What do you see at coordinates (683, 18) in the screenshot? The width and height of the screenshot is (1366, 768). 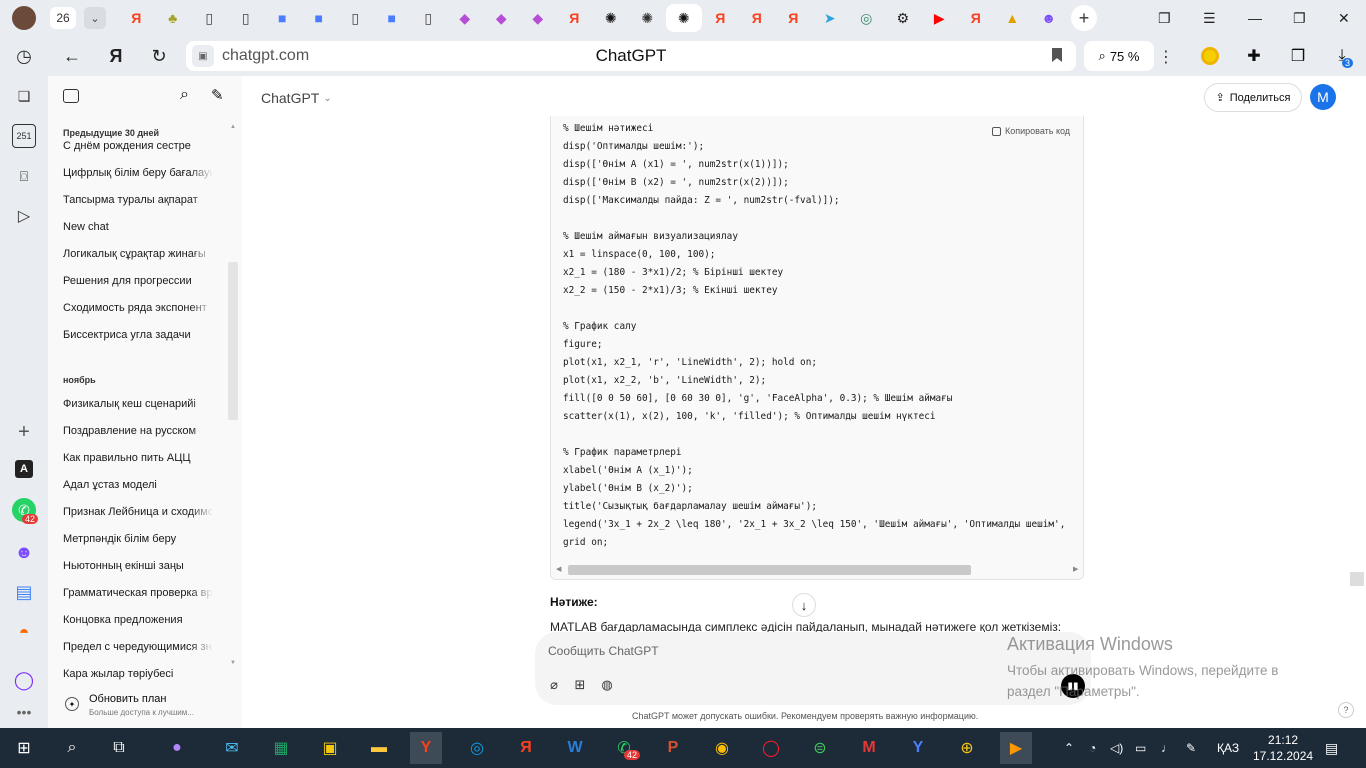 I see `browser-tab-16: ✺` at bounding box center [683, 18].